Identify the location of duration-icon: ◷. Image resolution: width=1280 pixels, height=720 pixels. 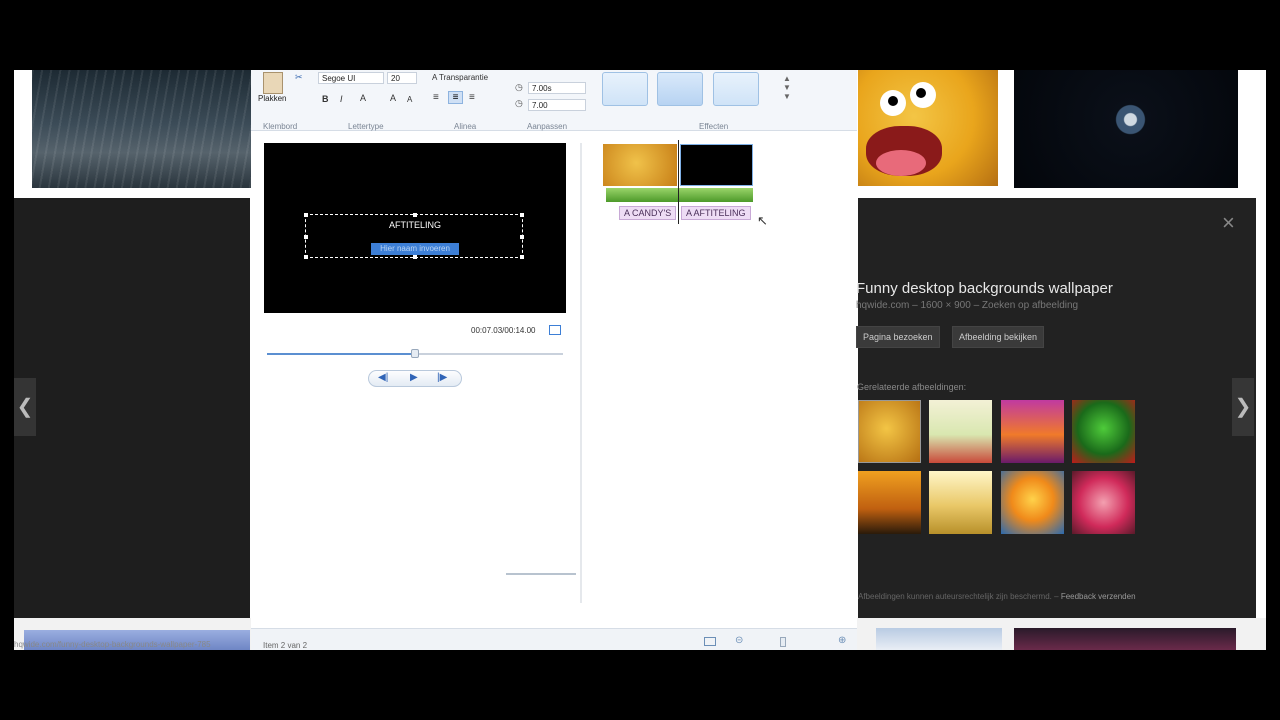
(519, 87).